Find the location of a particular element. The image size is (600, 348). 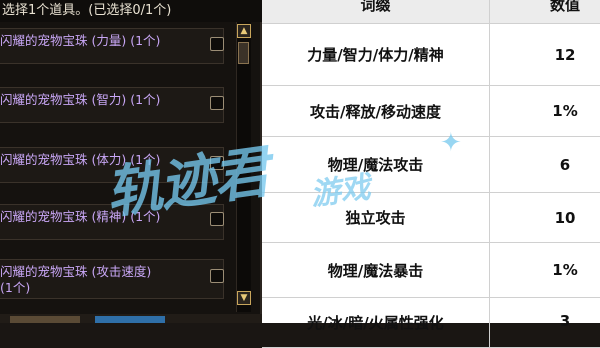

header-value: 数值 is located at coordinates (564, 7).